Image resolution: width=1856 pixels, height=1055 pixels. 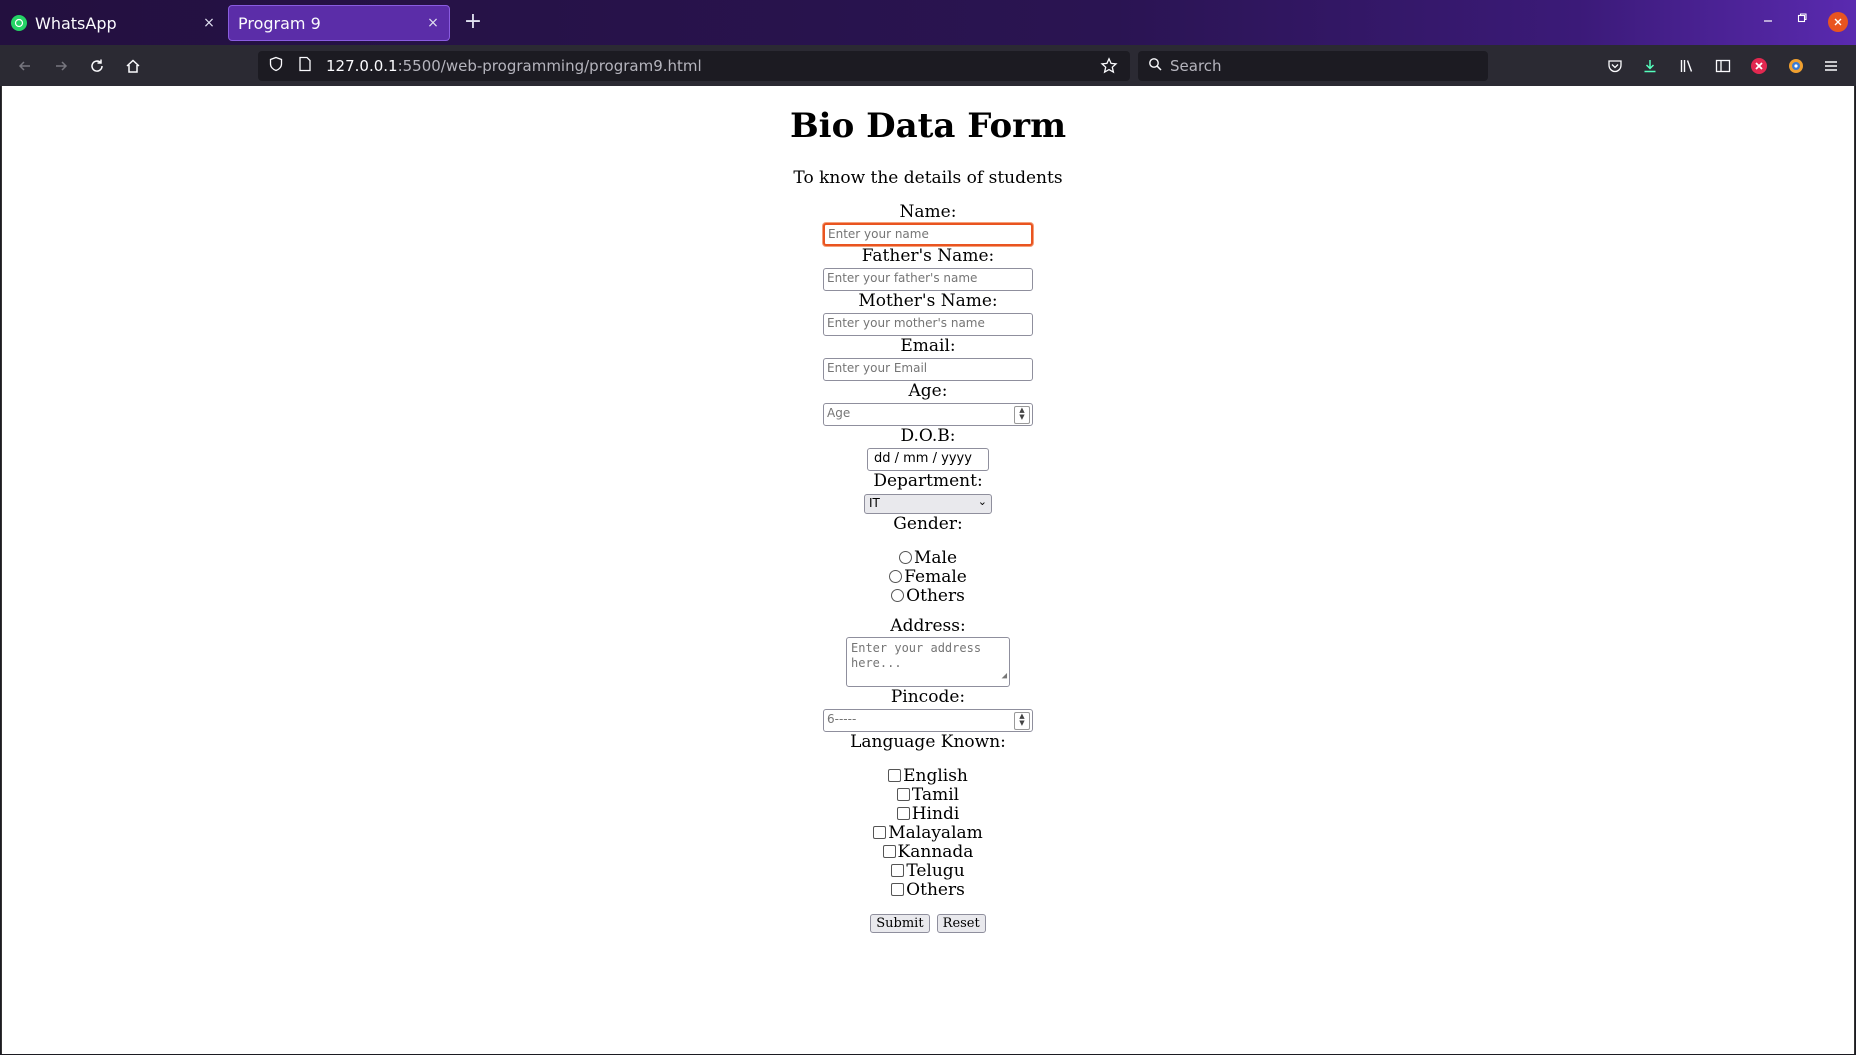 I want to click on pincode-input: 6----- ▲ ▼, so click(x=928, y=720).